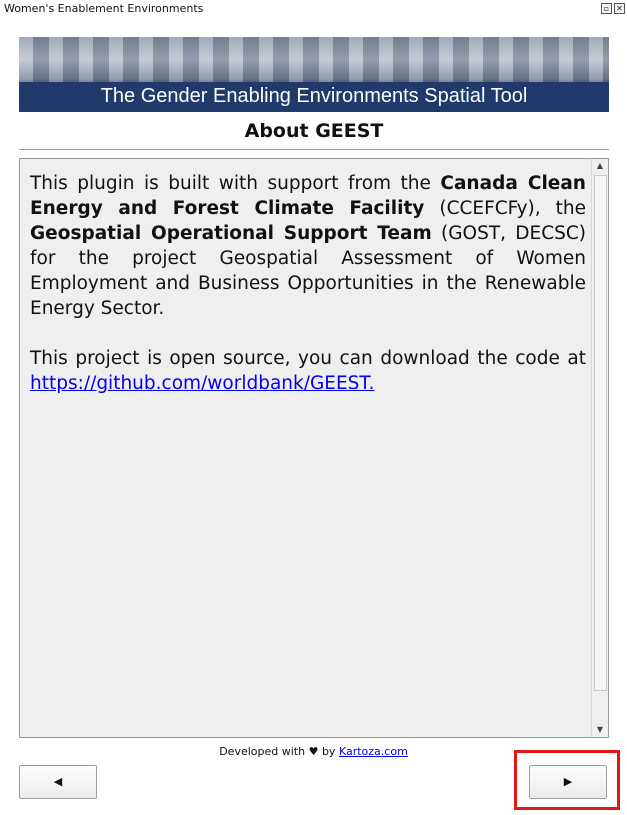  I want to click on org-name-gost: Geospatial Operational Support Team, so click(231, 233).